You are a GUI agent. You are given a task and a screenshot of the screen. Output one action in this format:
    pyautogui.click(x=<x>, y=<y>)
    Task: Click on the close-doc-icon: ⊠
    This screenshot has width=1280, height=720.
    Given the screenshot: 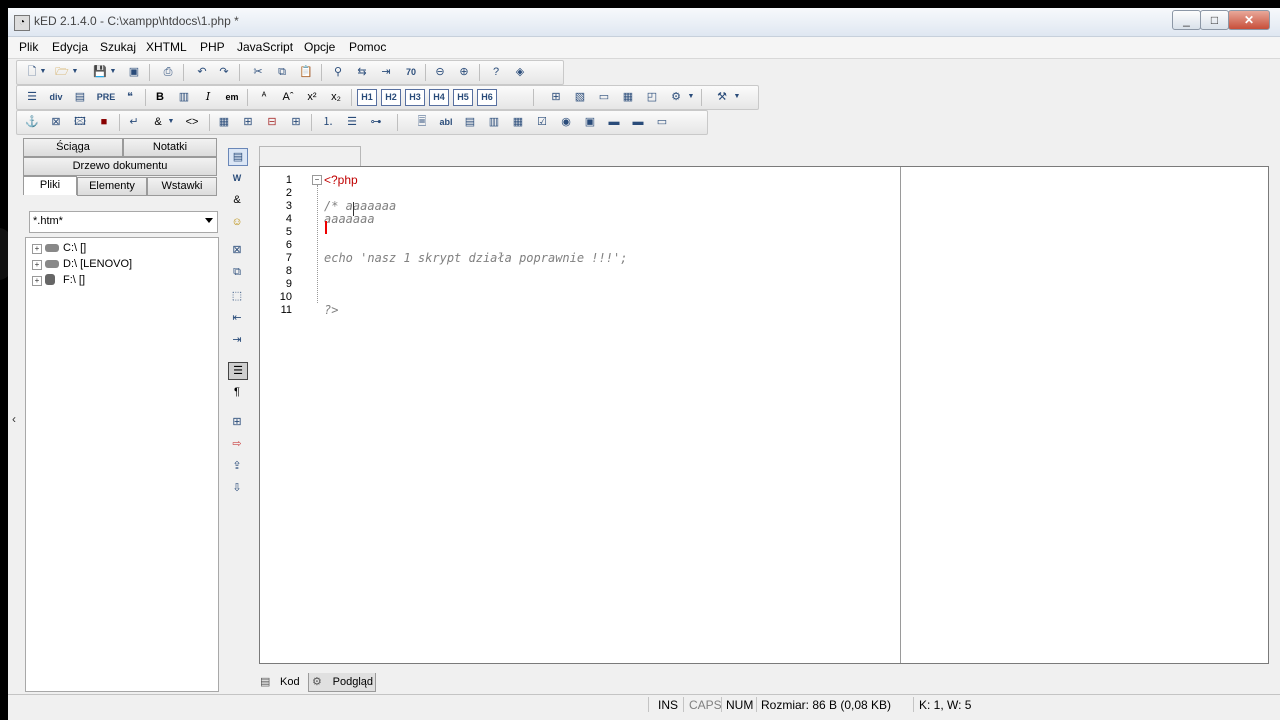 What is the action you would take?
    pyautogui.click(x=237, y=250)
    